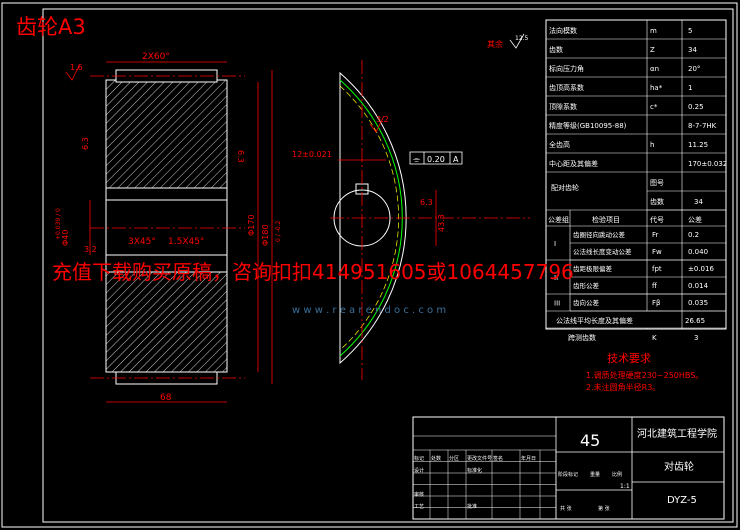 The height and width of the screenshot is (530, 740). Describe the element at coordinates (85, 143) in the screenshot. I see `roughness-bore: 6.3` at that location.